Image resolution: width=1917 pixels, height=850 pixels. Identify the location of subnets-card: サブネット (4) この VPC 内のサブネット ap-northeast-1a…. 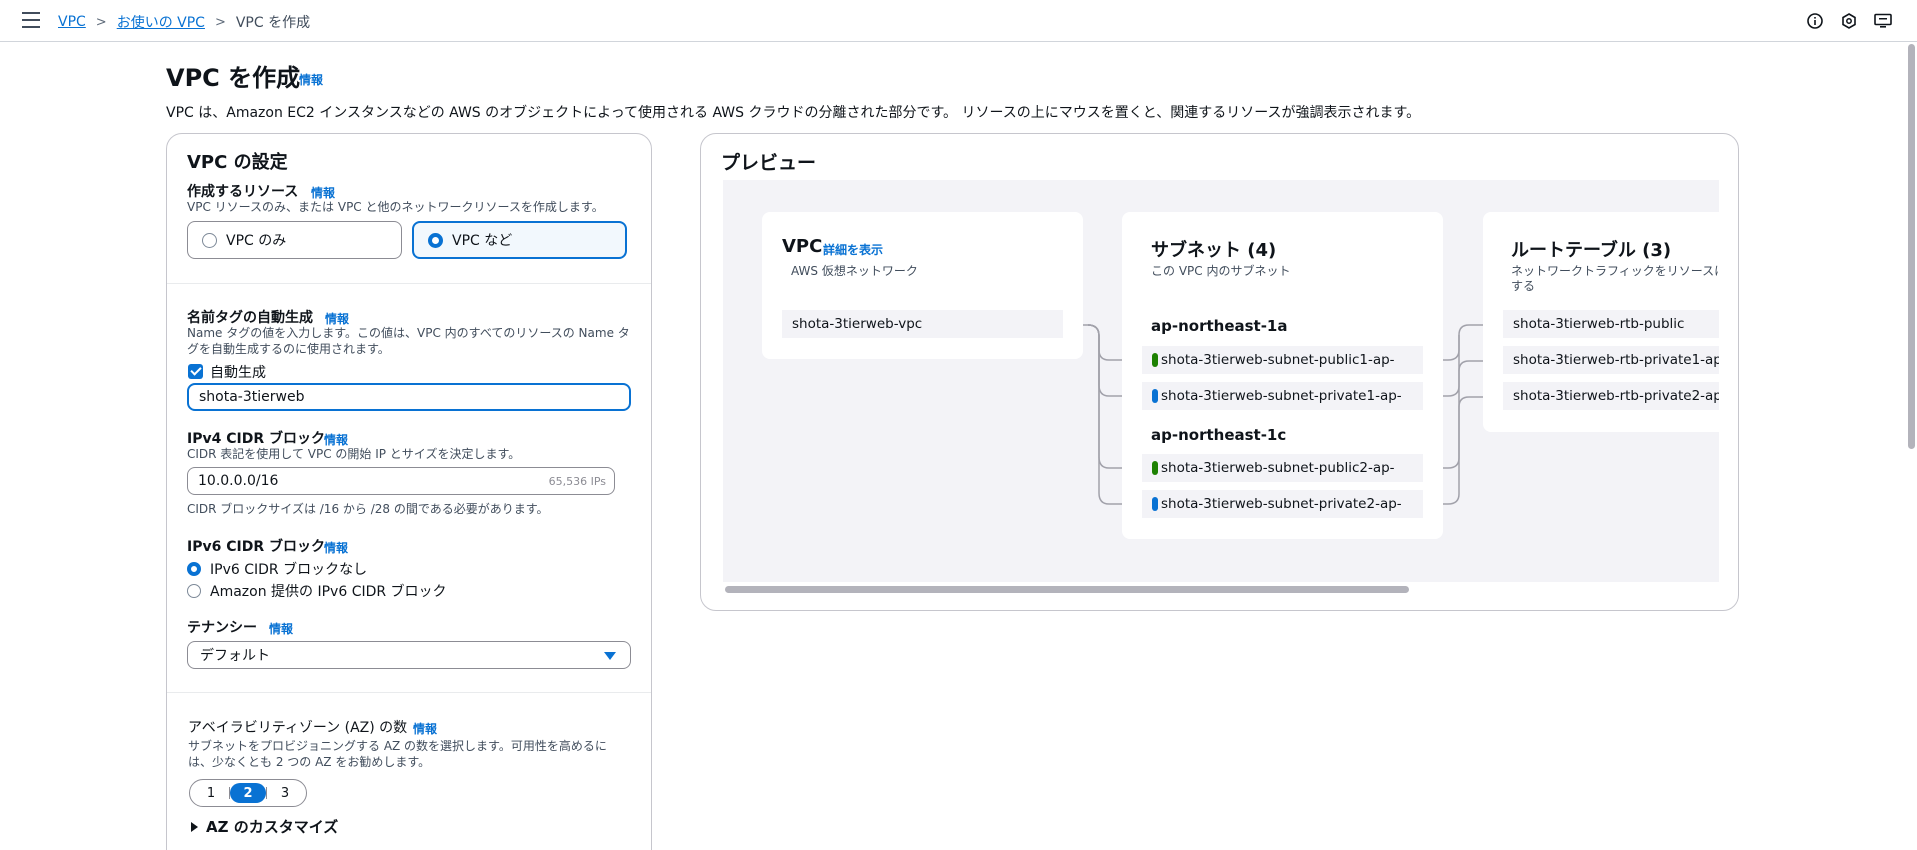
(1282, 375).